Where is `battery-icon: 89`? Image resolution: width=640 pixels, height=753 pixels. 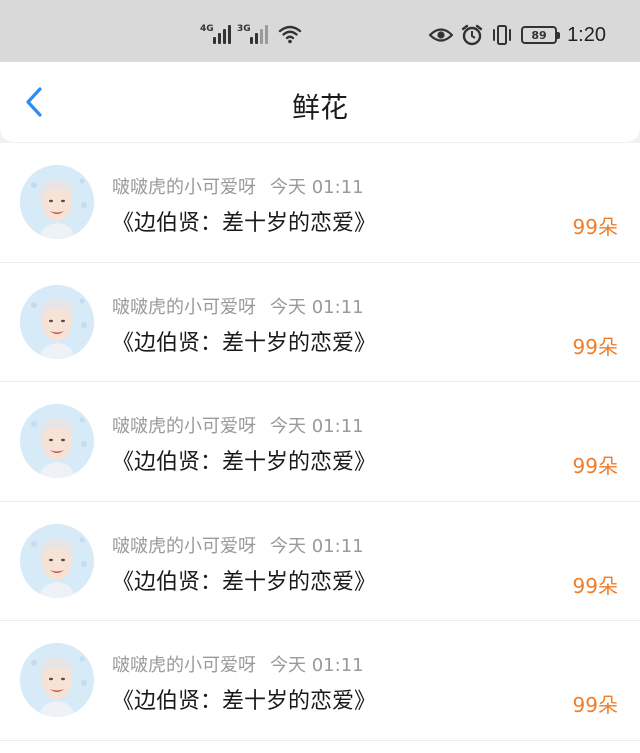 battery-icon: 89 is located at coordinates (541, 35).